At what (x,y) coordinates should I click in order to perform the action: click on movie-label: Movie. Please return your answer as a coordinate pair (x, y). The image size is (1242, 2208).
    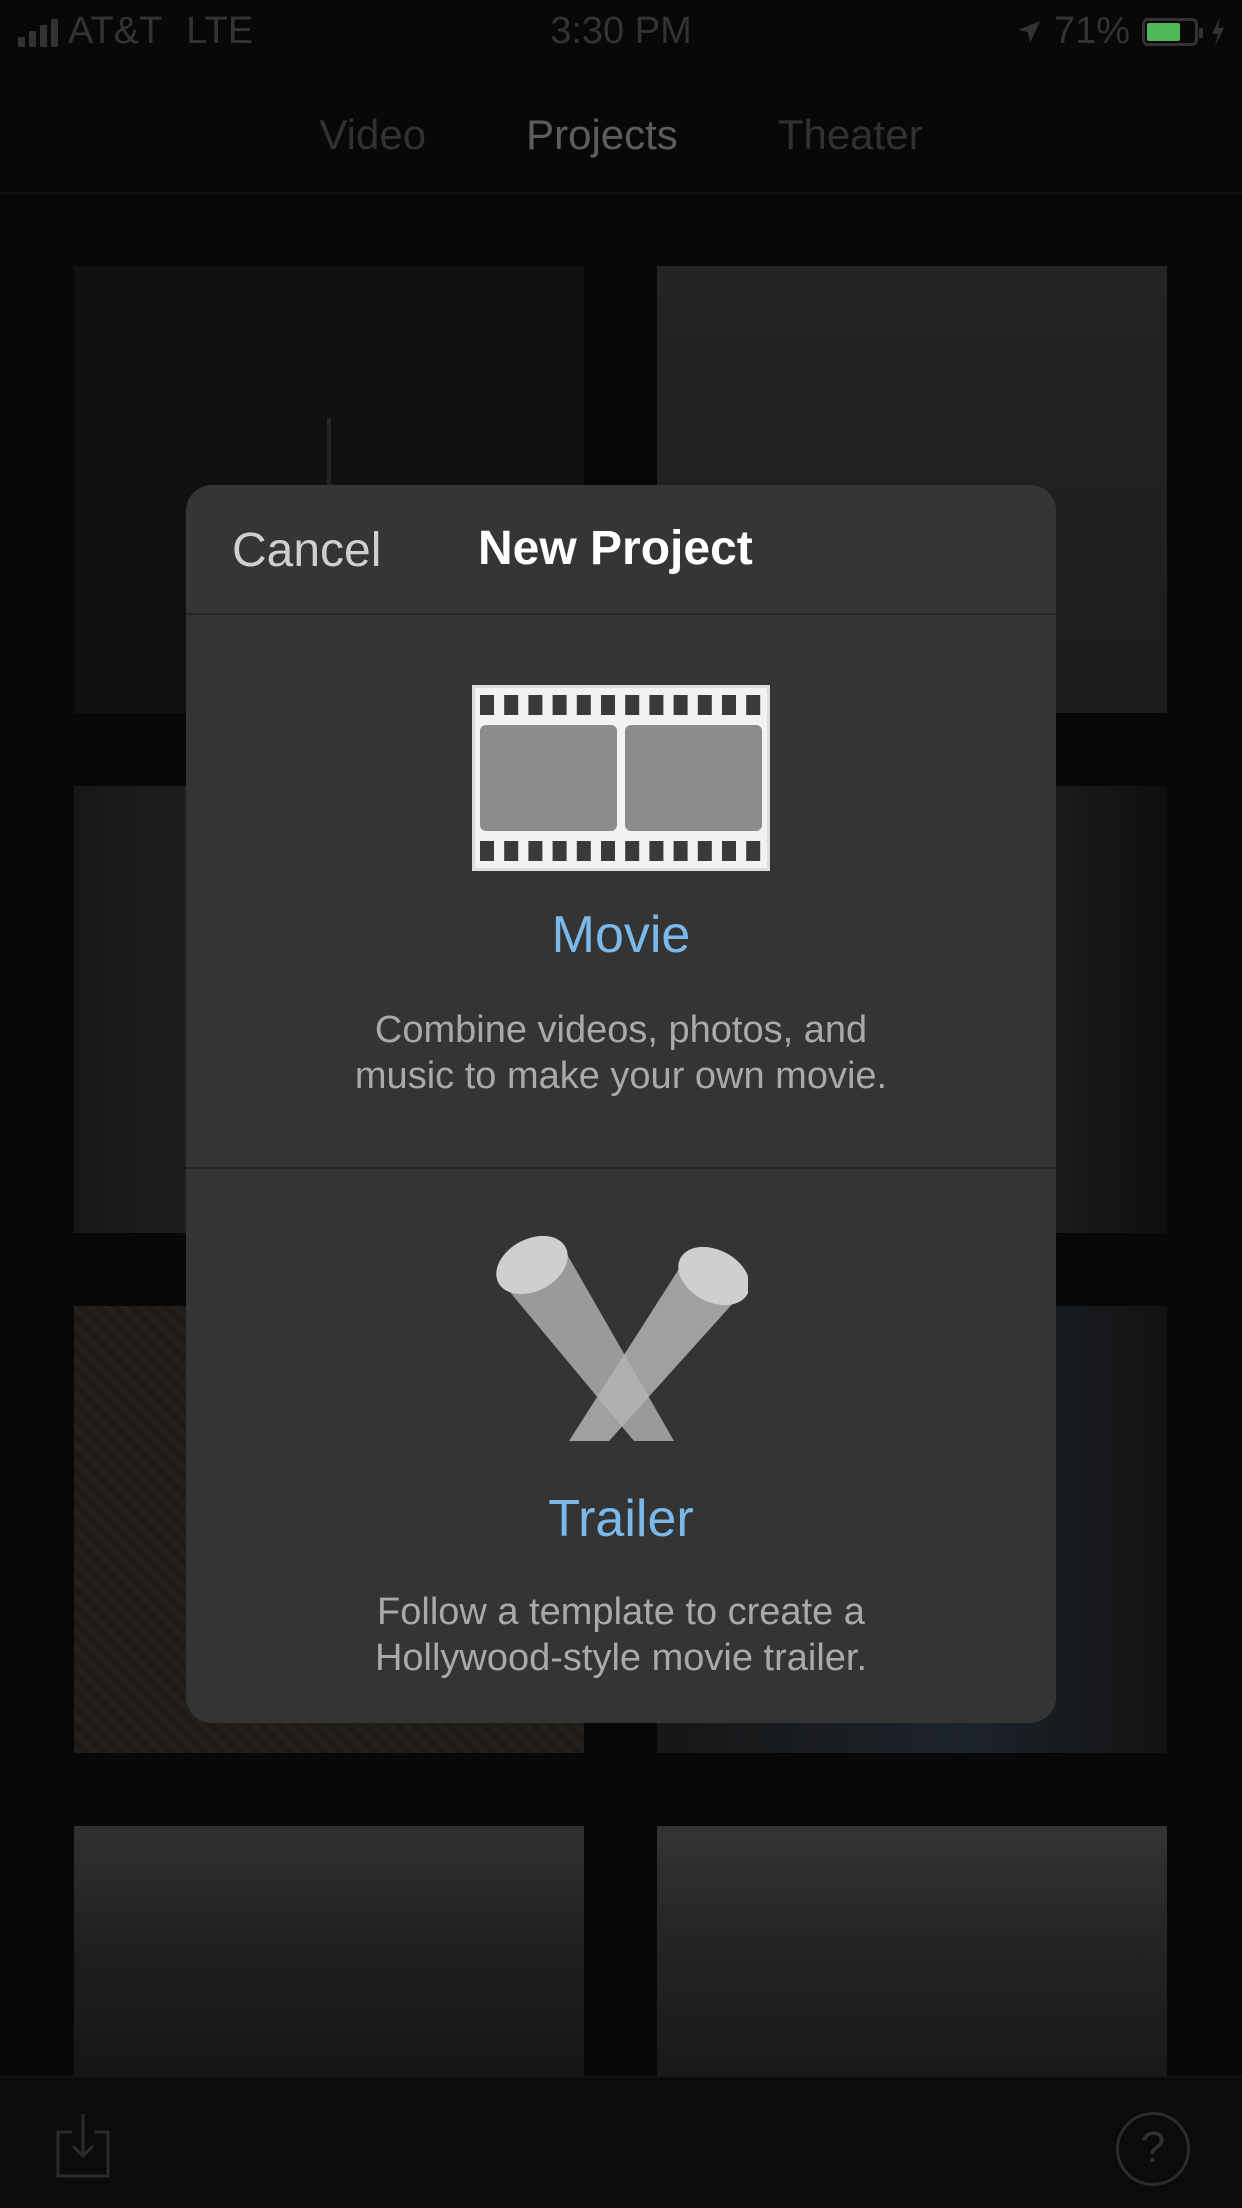
    Looking at the image, I should click on (621, 935).